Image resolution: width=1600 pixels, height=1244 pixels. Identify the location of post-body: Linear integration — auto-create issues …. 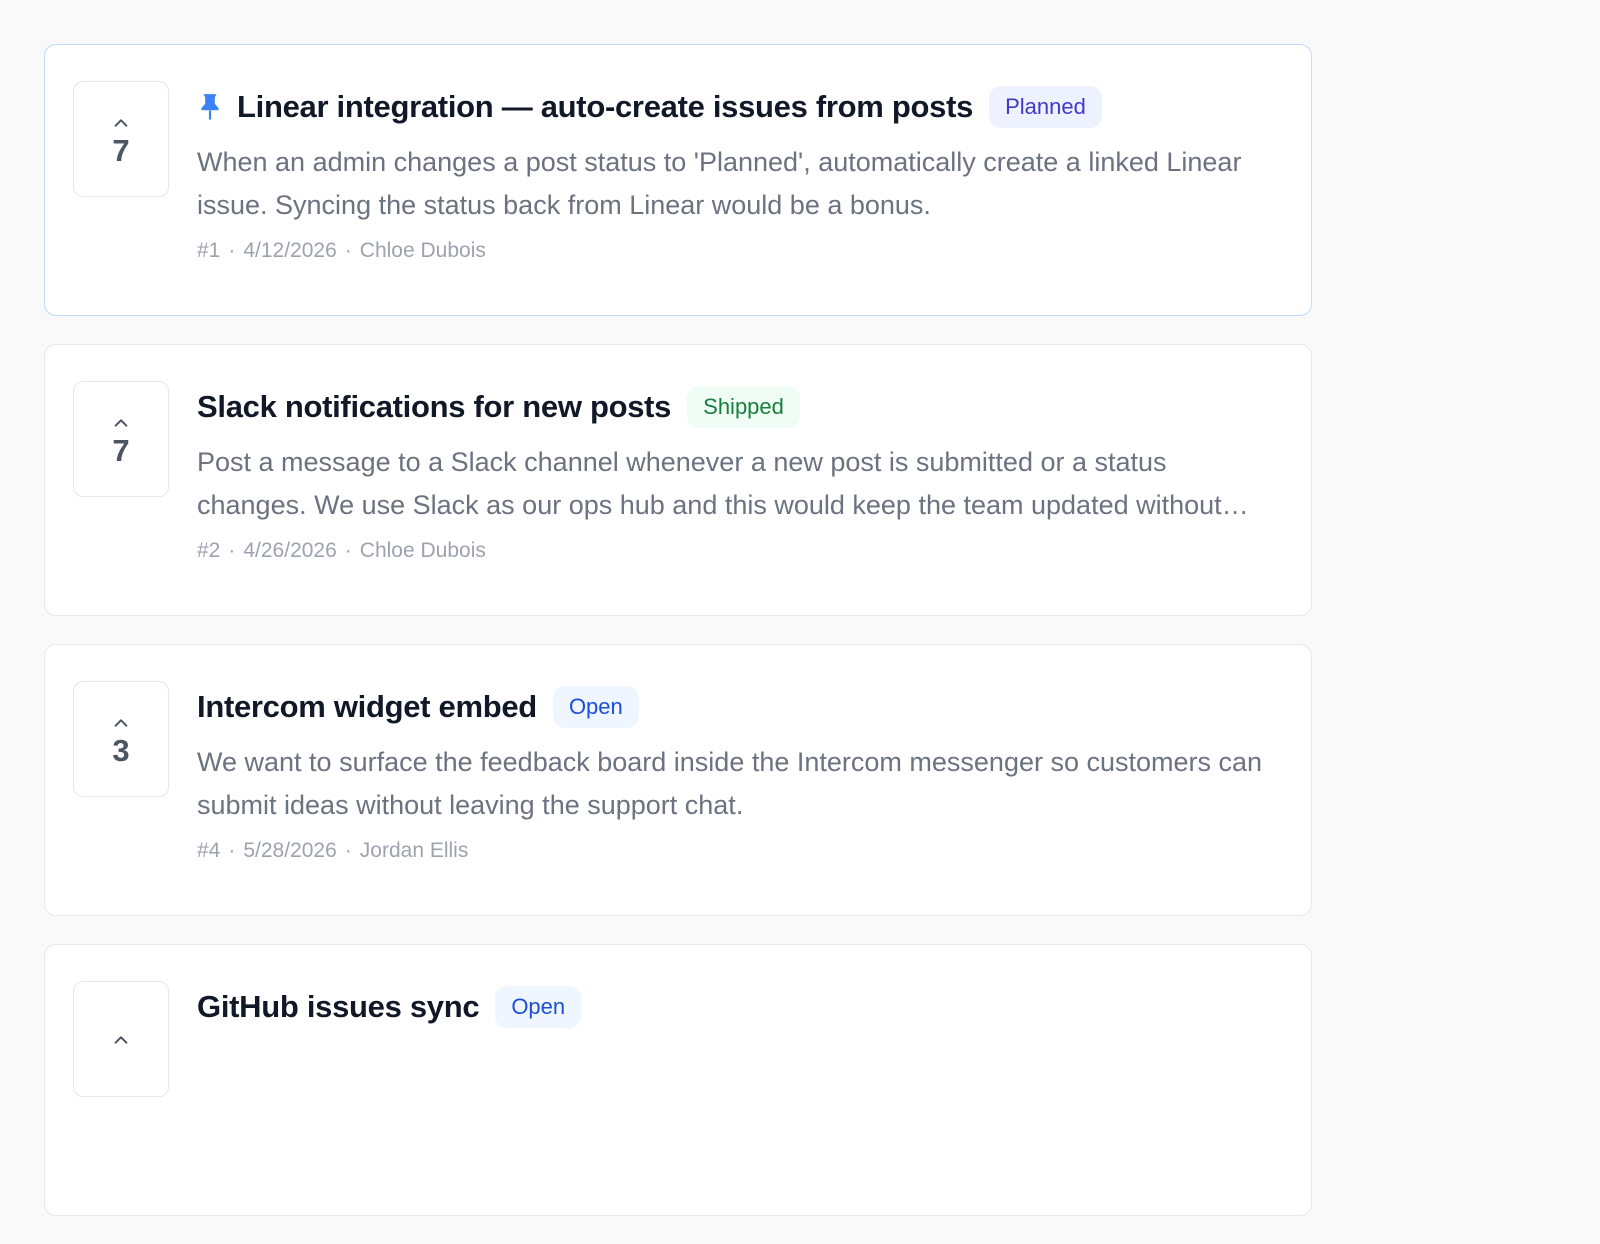
(740, 174).